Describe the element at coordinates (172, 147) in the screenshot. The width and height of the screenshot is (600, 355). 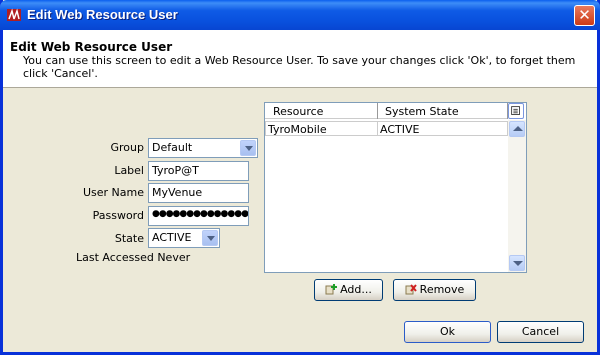
I see `group-select-value: Default` at that location.